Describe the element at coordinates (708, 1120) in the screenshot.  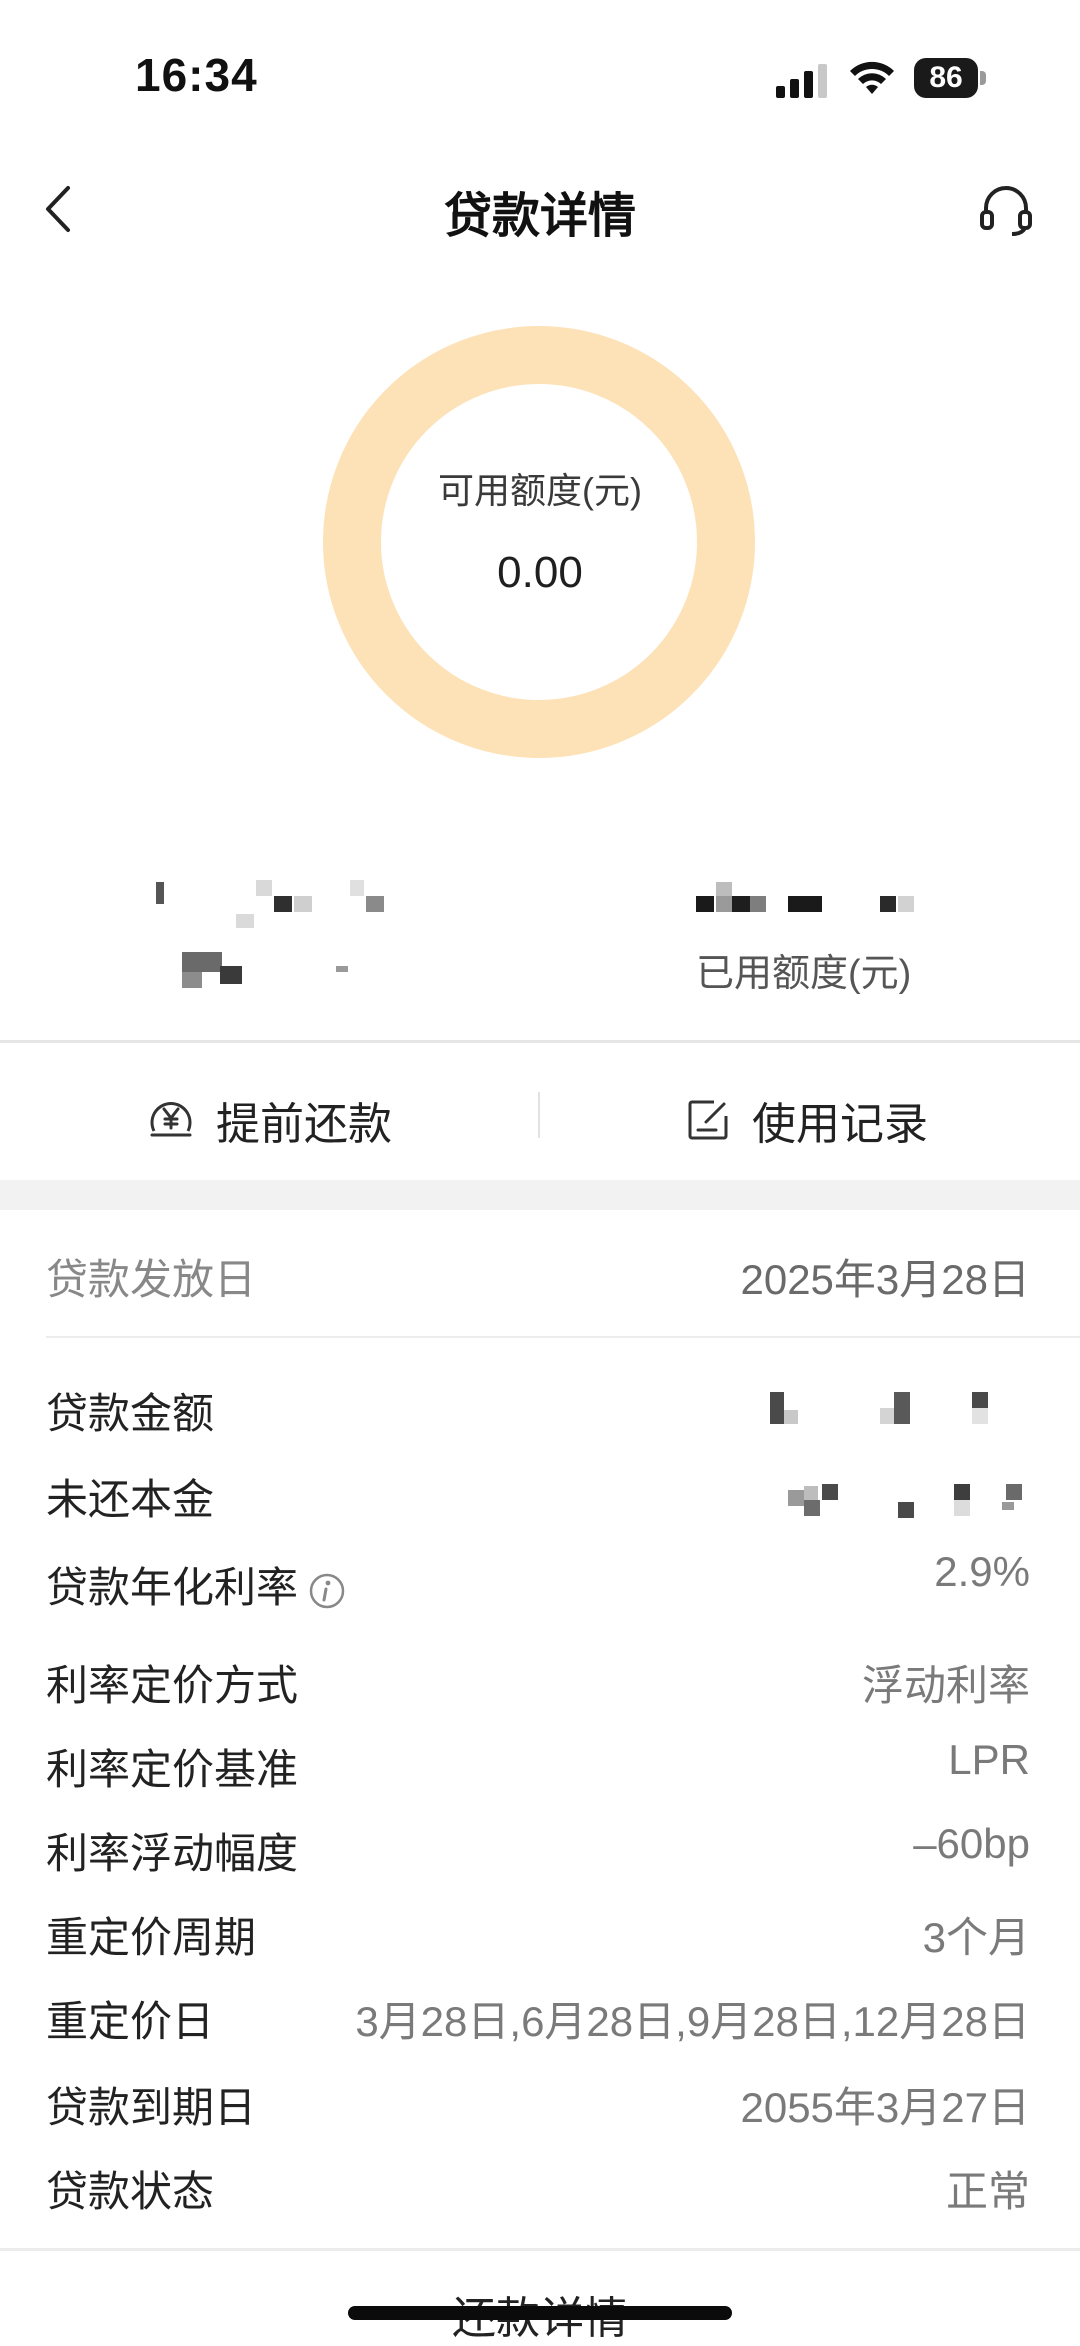
I see `edit-note-icon` at that location.